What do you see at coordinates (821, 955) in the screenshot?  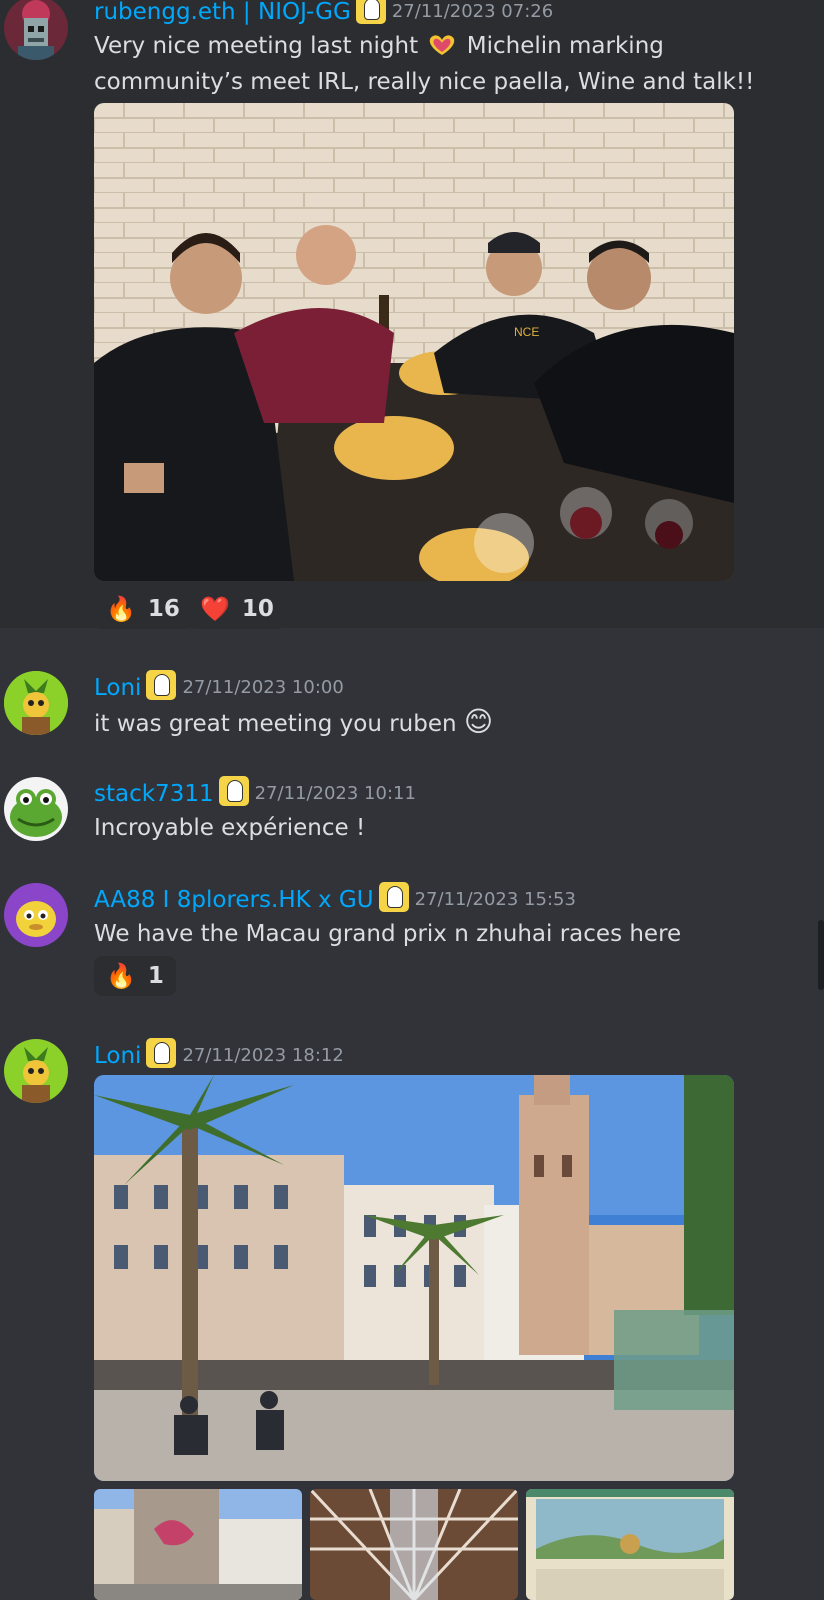 I see `scrollbar-thumb` at bounding box center [821, 955].